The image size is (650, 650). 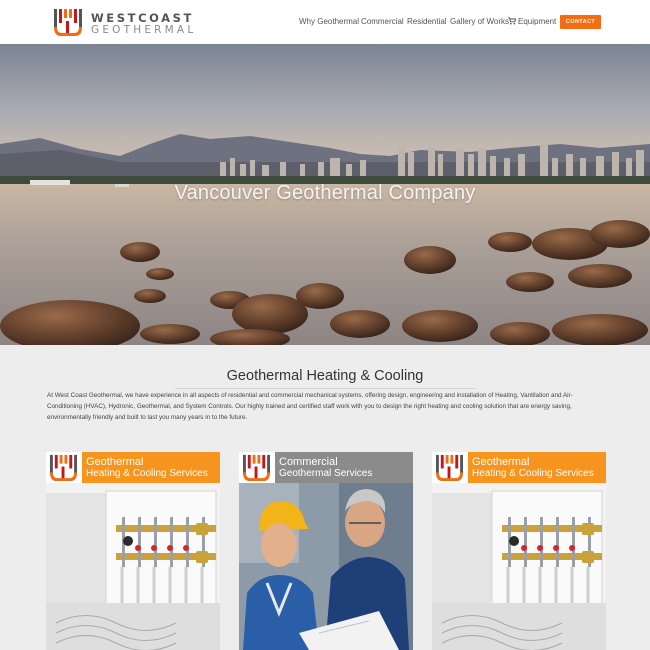 I want to click on logo-wordmark-bottom: GEOTHERMAL, so click(x=144, y=30).